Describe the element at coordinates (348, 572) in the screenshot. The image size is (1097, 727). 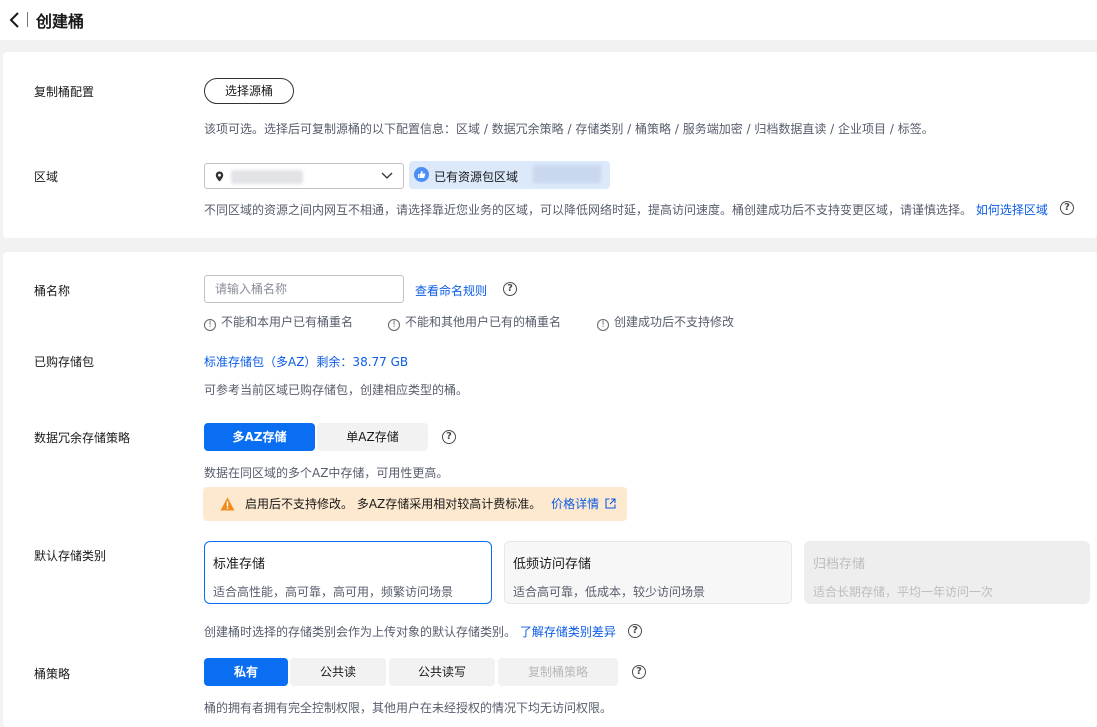
I see `storage-class-standard-card: 标准存储 适合高性能，高可靠，高可用，频繁访问场景` at that location.